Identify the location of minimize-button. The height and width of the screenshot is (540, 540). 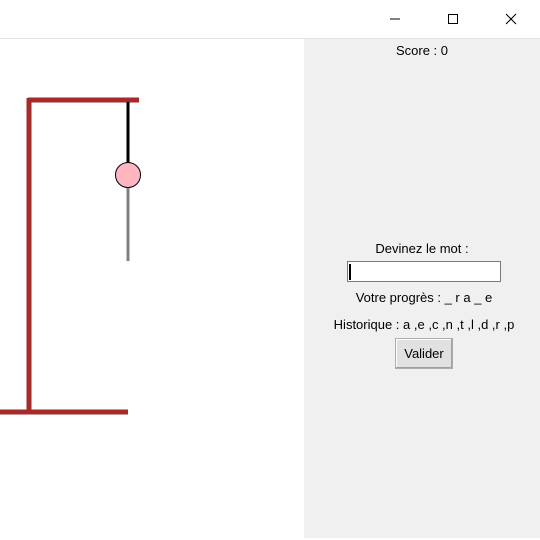
(395, 19).